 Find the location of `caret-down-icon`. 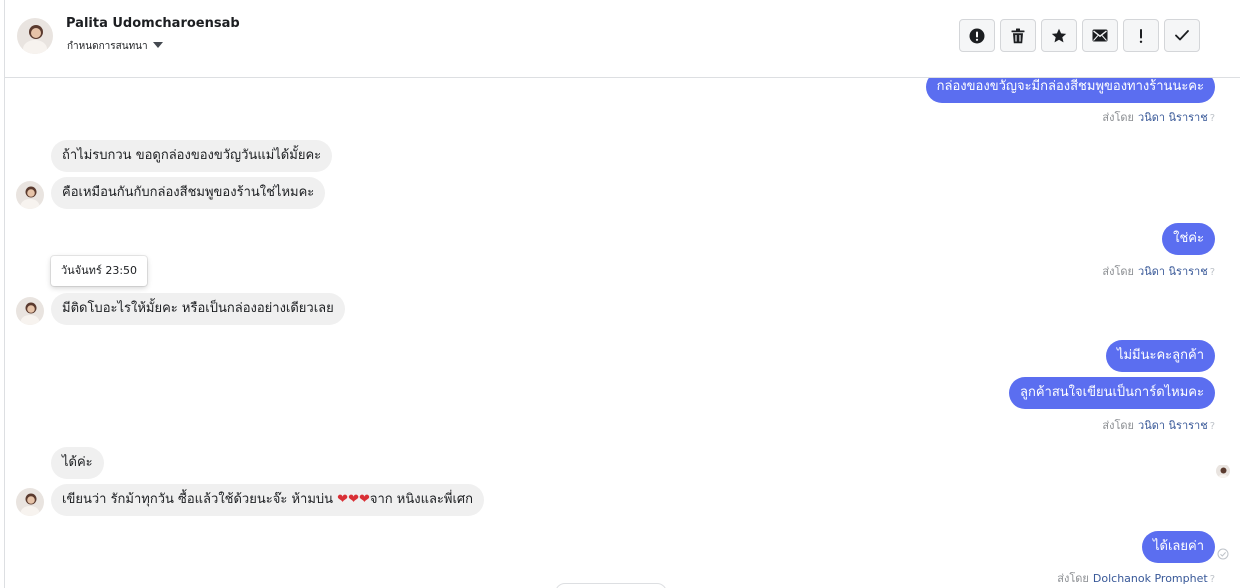

caret-down-icon is located at coordinates (157, 45).